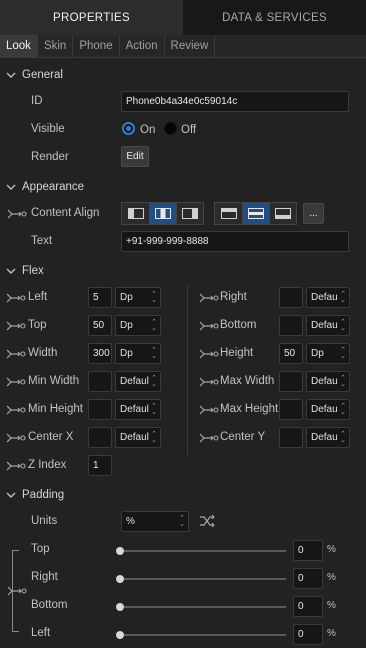 The height and width of the screenshot is (648, 366). What do you see at coordinates (100, 325) in the screenshot?
I see `top-value-input: 50` at bounding box center [100, 325].